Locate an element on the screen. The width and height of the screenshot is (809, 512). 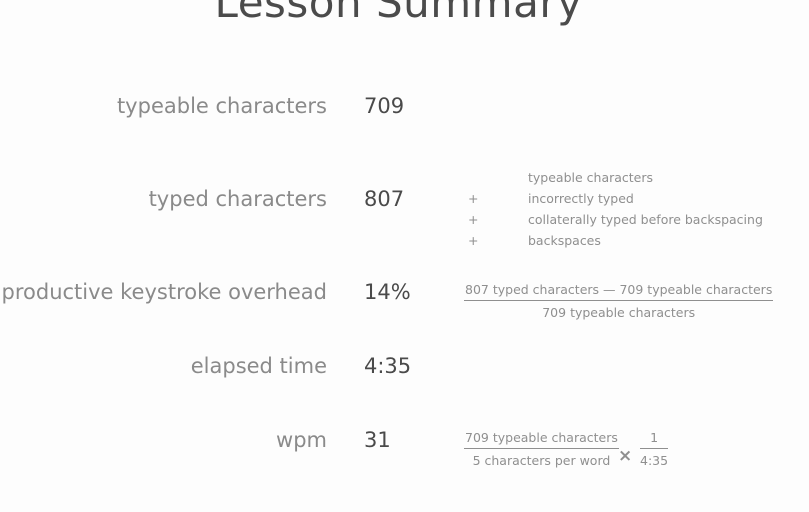
overhead-value: 14% is located at coordinates (387, 292).